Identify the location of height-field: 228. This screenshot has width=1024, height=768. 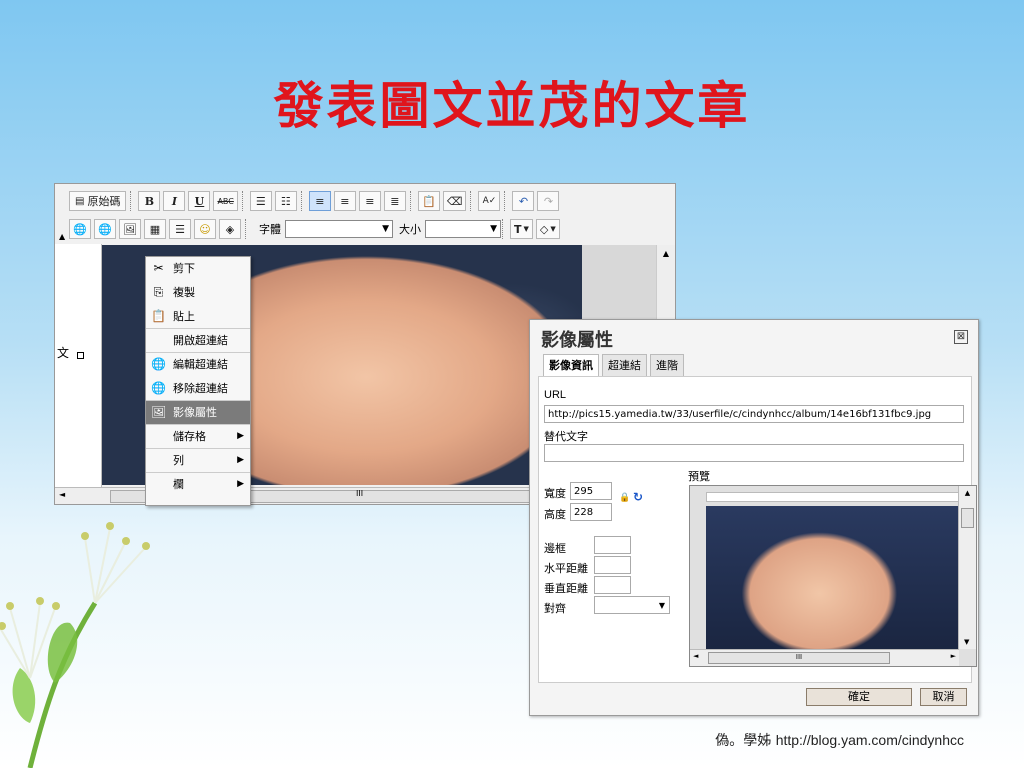
(591, 512).